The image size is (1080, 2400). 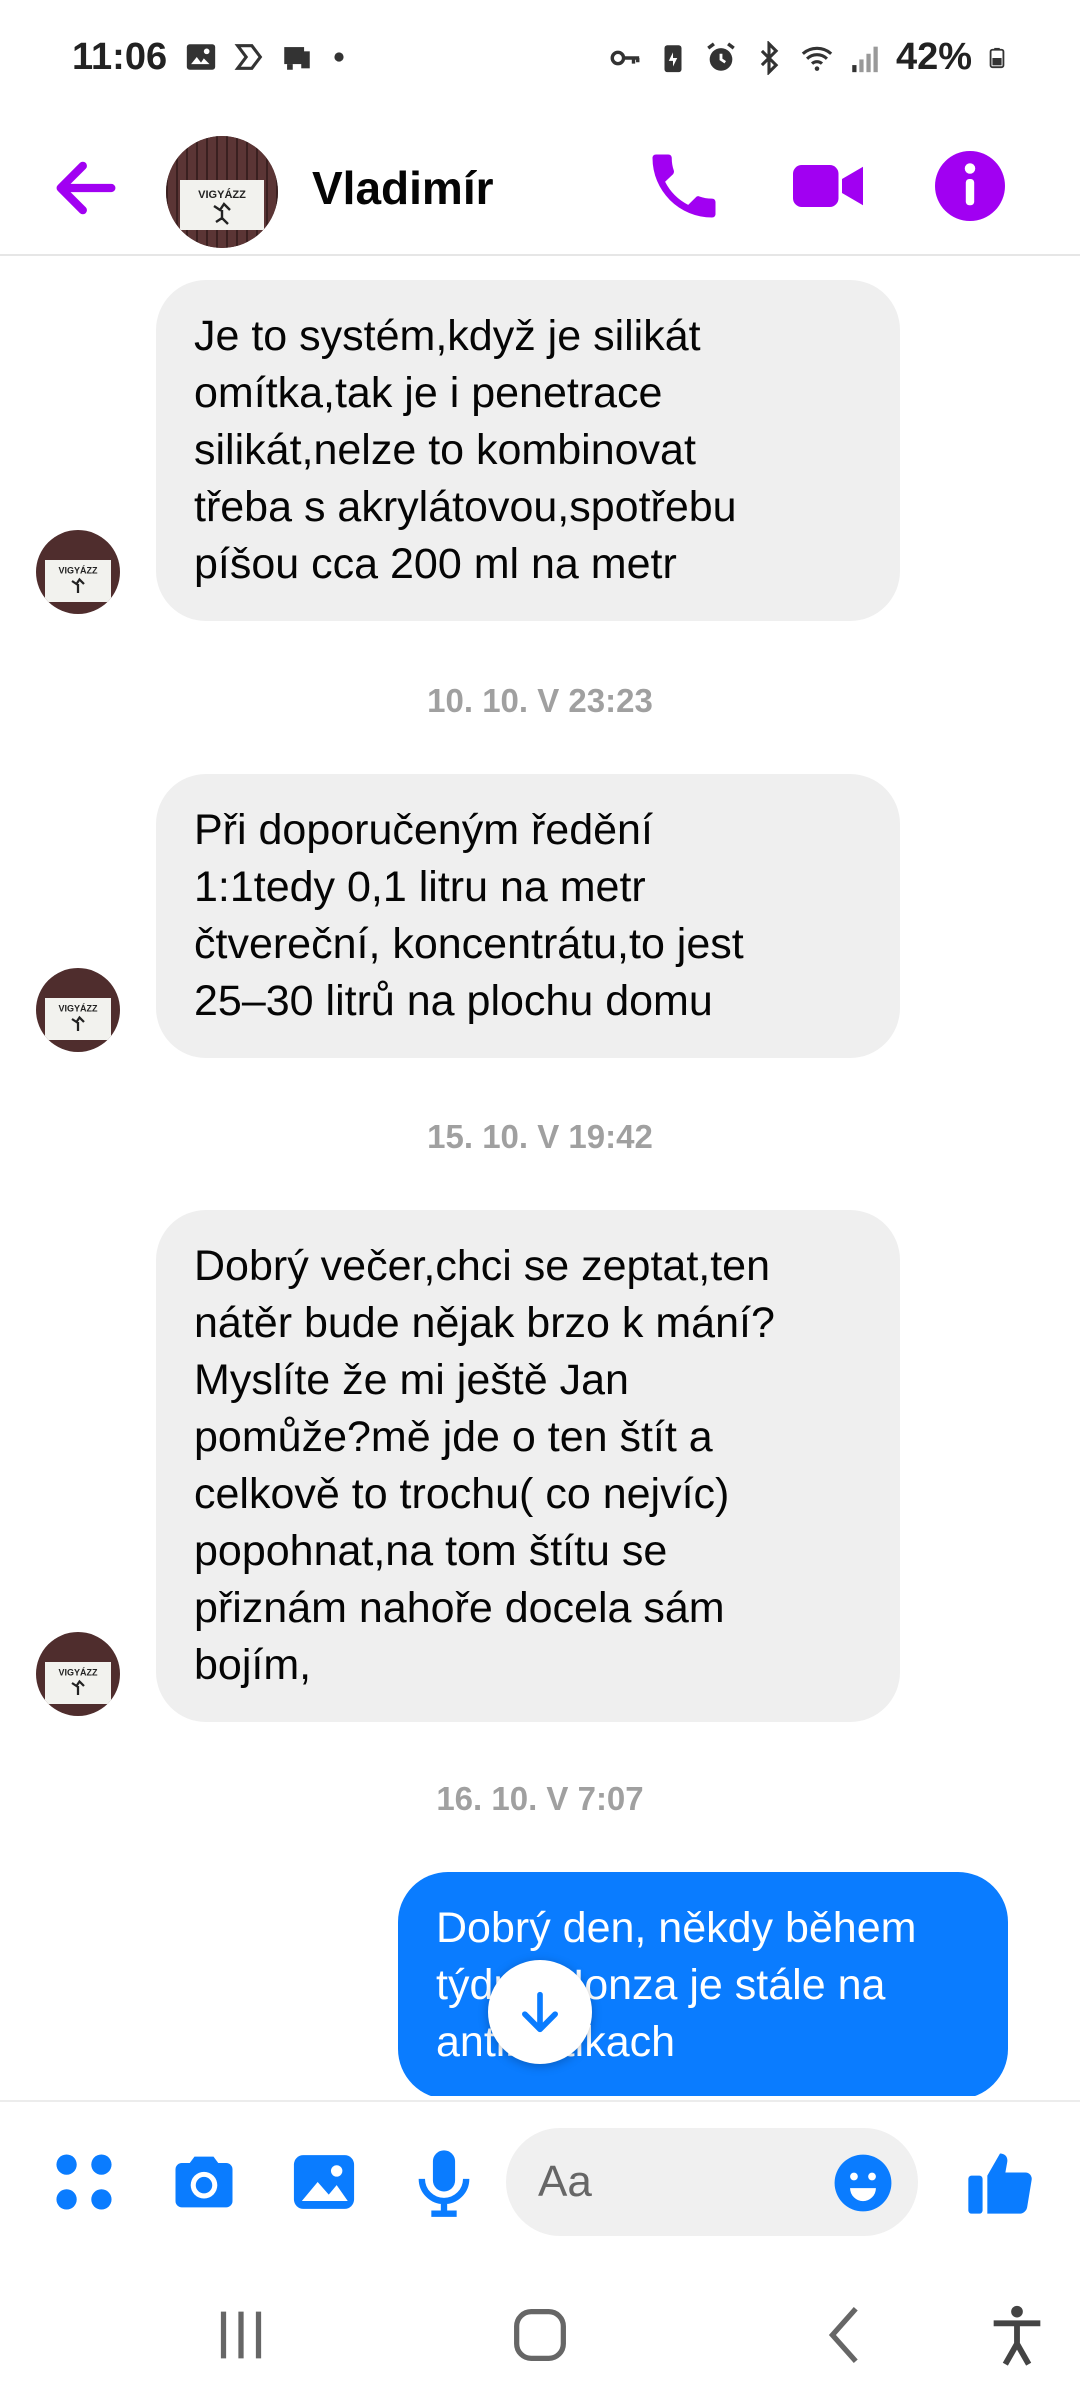 What do you see at coordinates (201, 57) in the screenshot?
I see `image-icon` at bounding box center [201, 57].